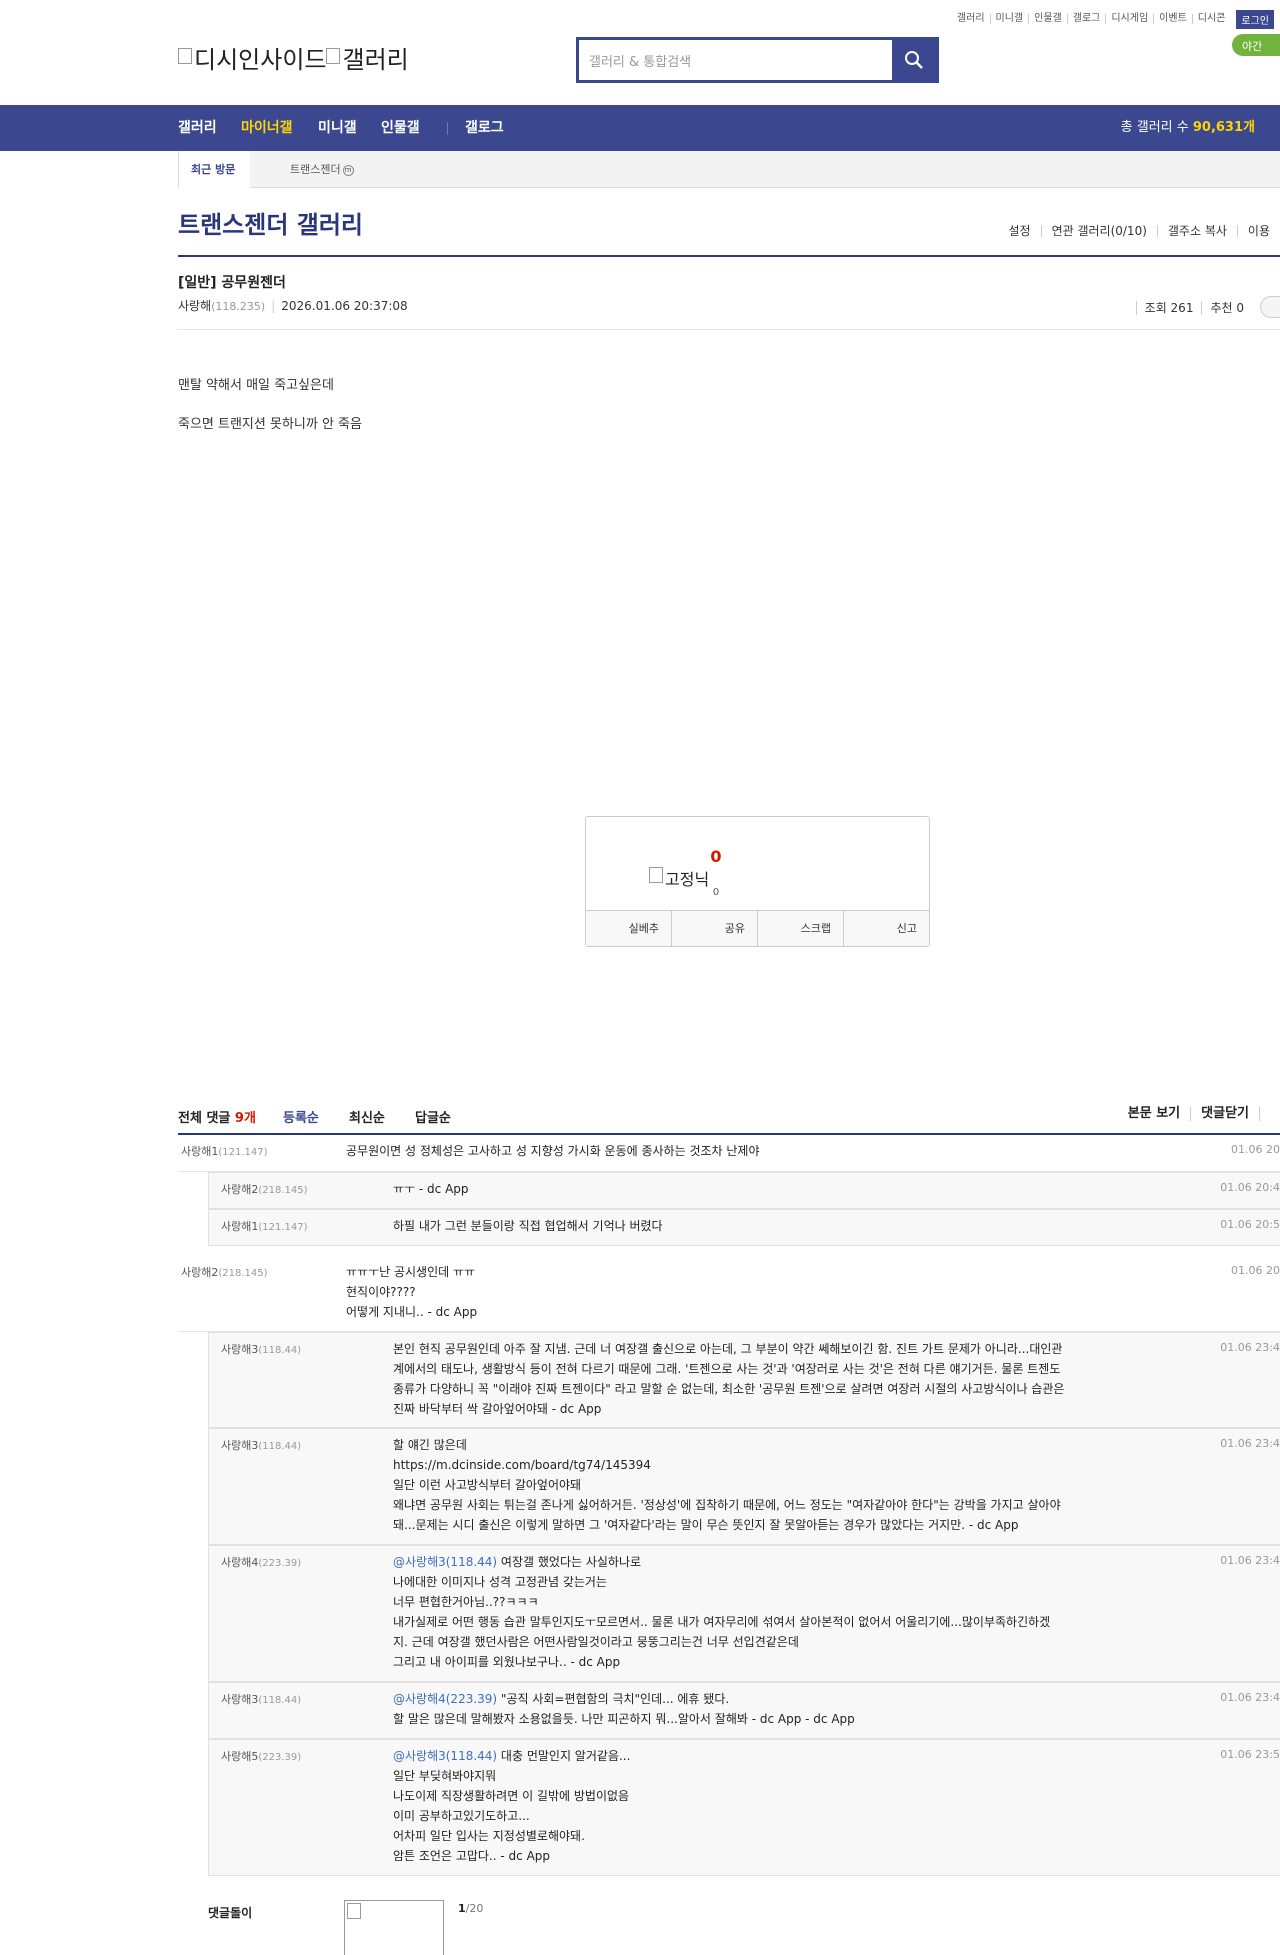 This screenshot has width=1280, height=1955. Describe the element at coordinates (971, 19) in the screenshot. I see `util-link-gallery: 갤러리` at that location.